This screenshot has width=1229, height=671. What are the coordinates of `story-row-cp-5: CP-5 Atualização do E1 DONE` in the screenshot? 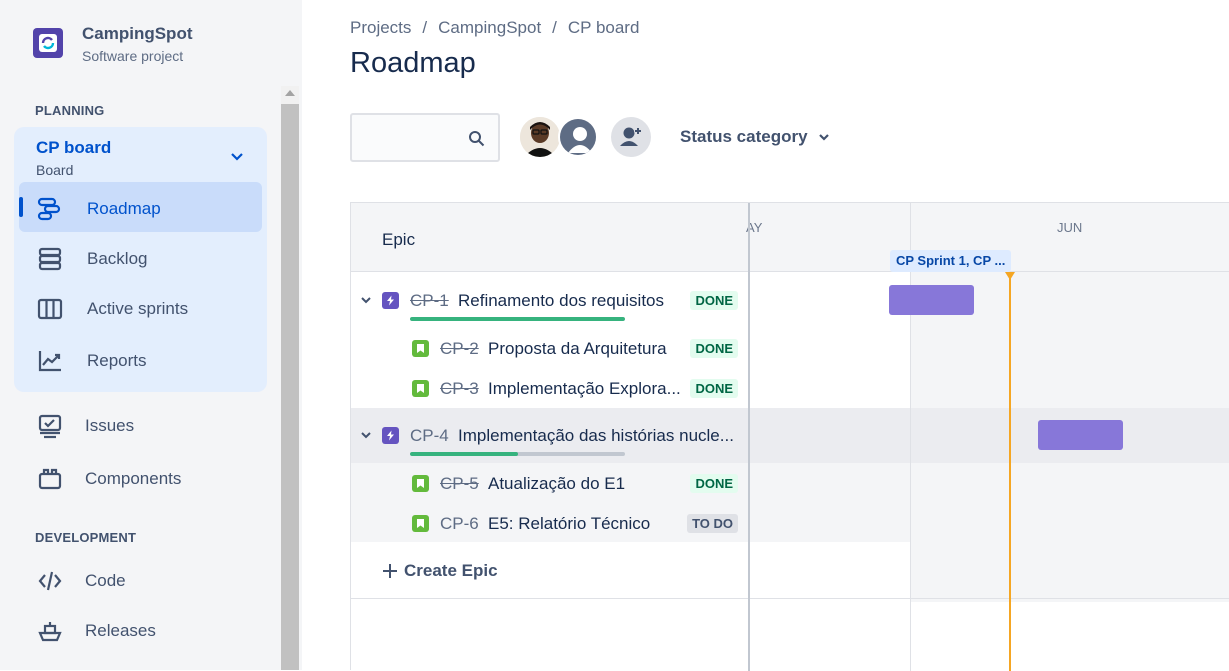 It's located at (550, 484).